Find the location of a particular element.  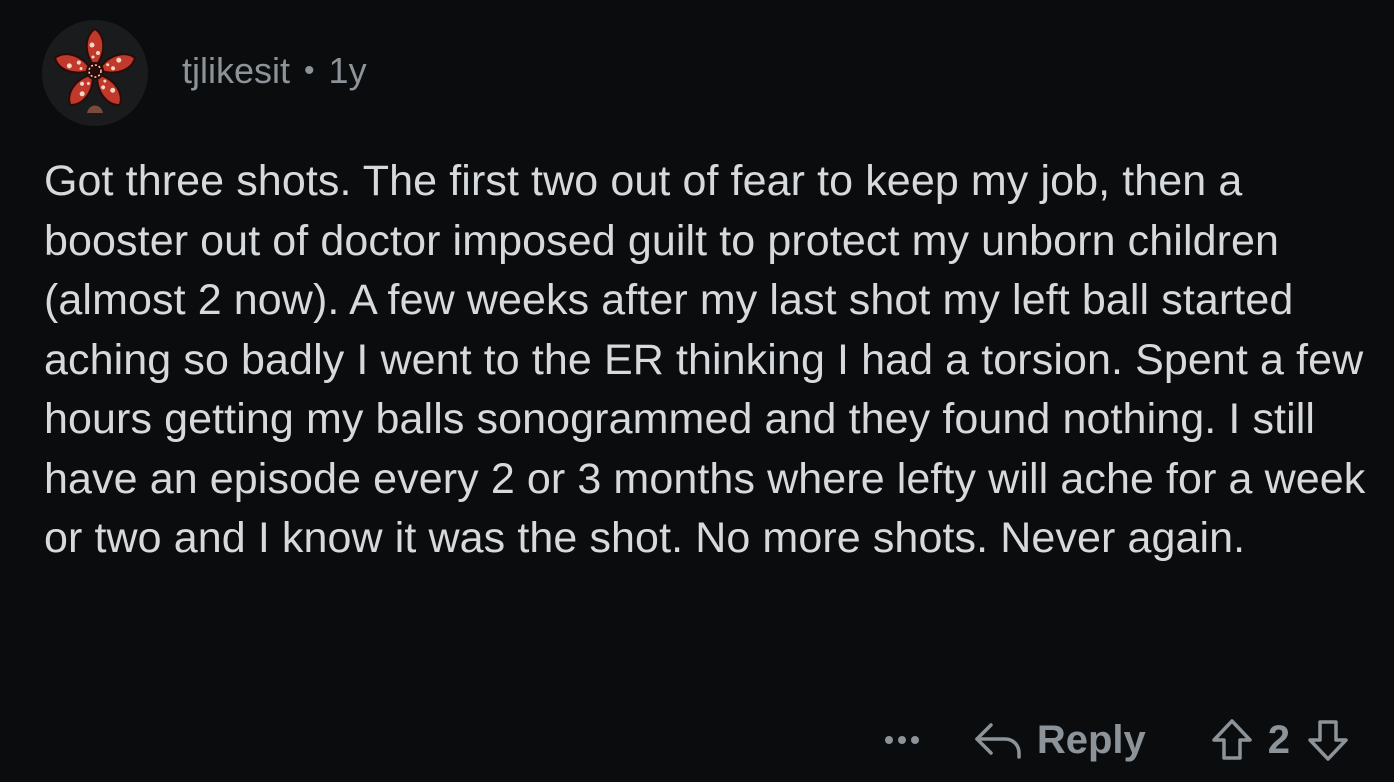

vote-score: 2 is located at coordinates (1278, 739).